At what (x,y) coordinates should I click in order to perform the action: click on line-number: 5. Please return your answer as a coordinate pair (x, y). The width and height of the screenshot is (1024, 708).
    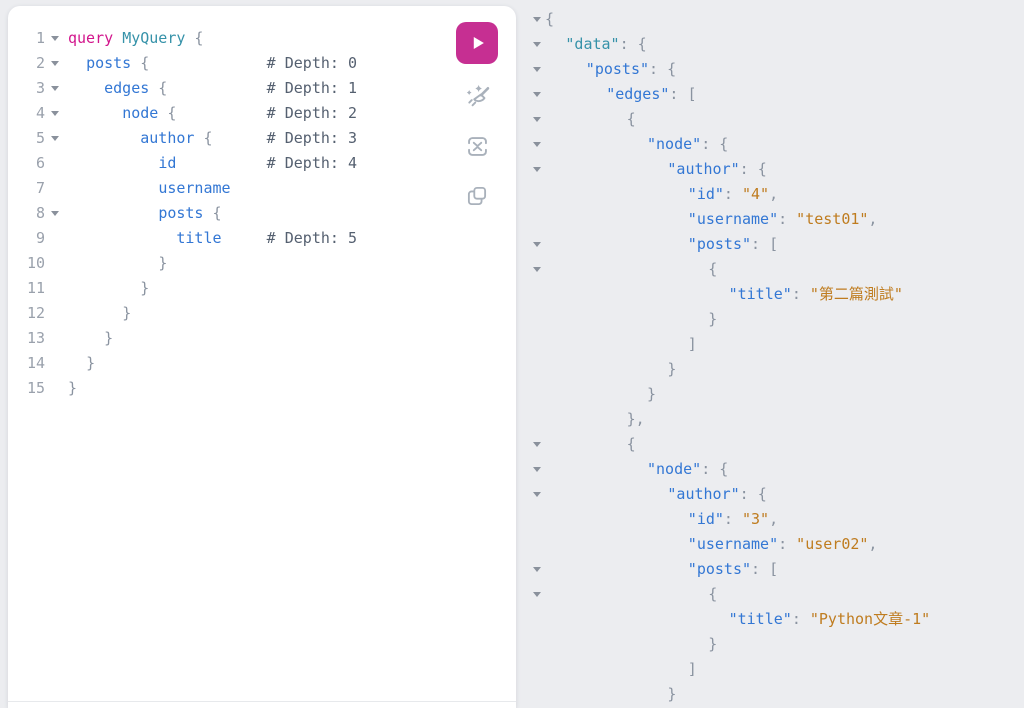
    Looking at the image, I should click on (40, 138).